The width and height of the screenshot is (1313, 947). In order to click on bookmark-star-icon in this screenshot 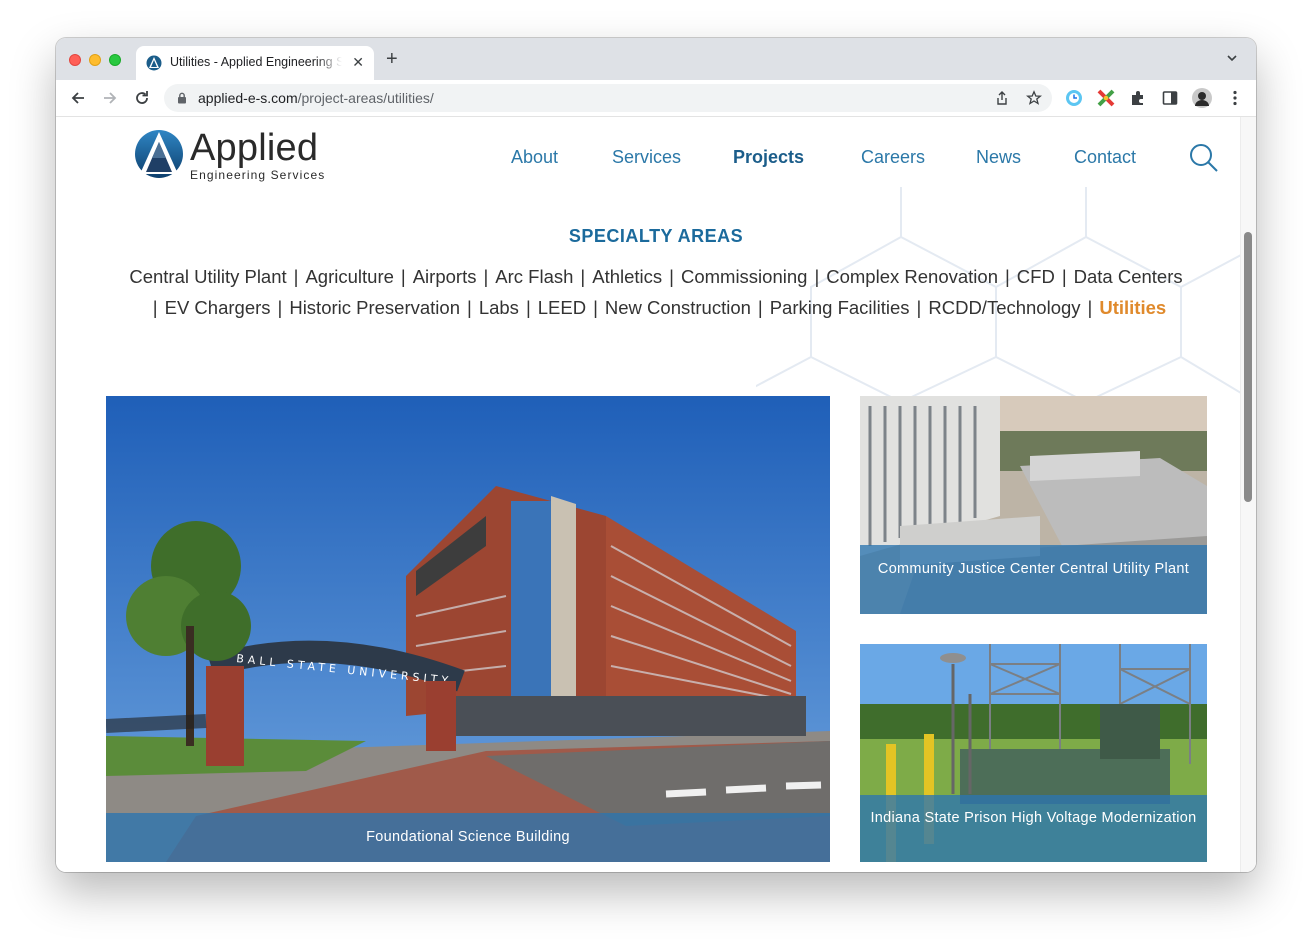, I will do `click(1034, 98)`.